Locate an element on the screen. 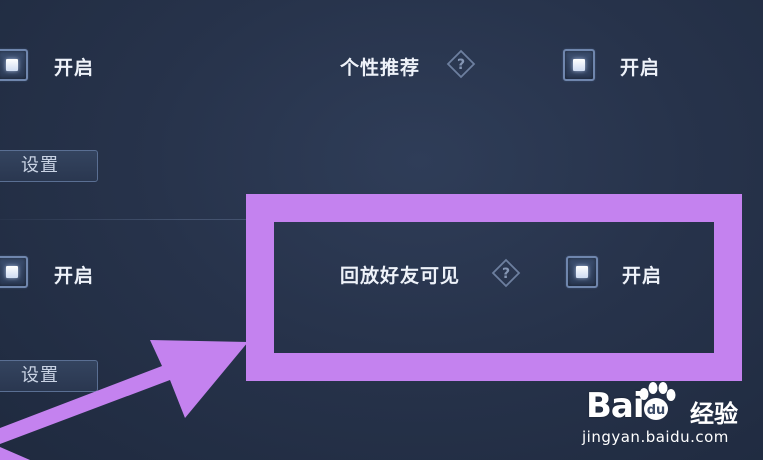  watermark-product: 经验 is located at coordinates (714, 414).